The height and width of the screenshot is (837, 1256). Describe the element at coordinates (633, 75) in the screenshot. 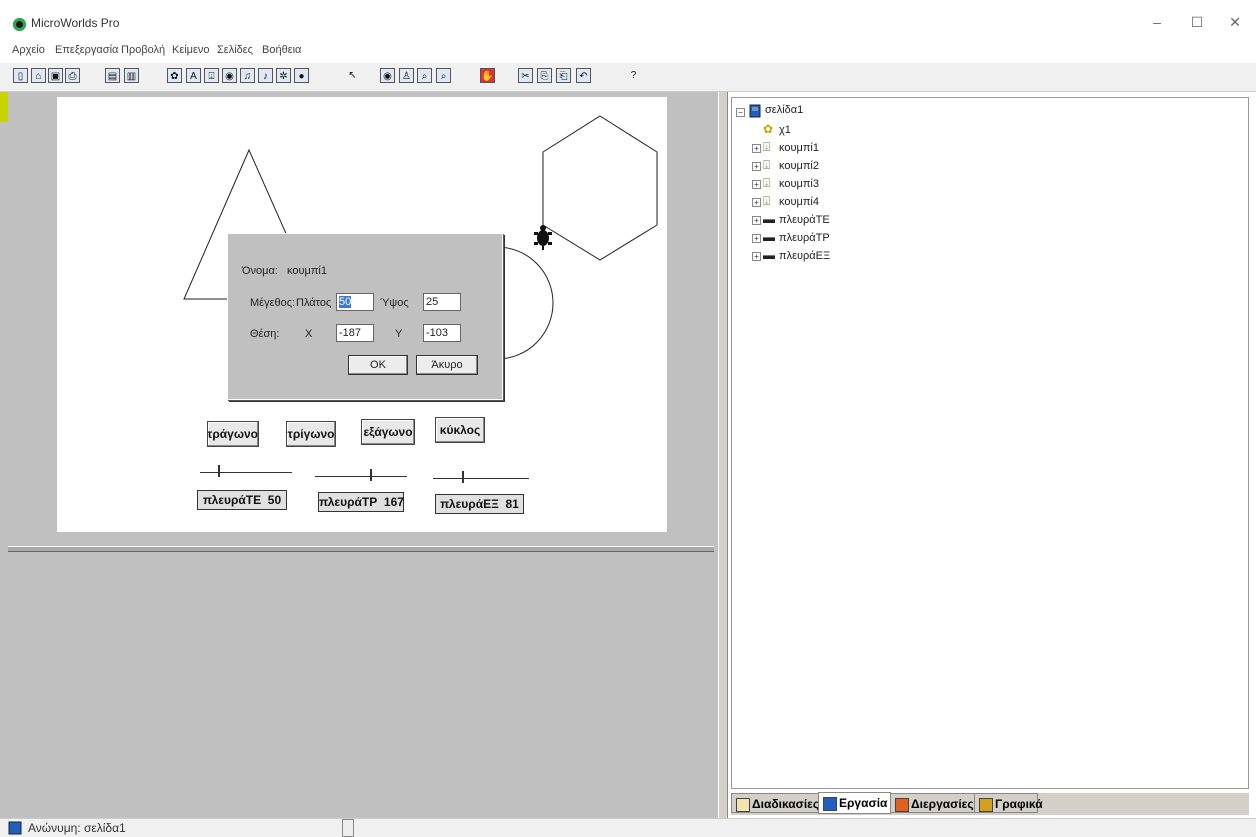

I see `help-icon: ?` at that location.